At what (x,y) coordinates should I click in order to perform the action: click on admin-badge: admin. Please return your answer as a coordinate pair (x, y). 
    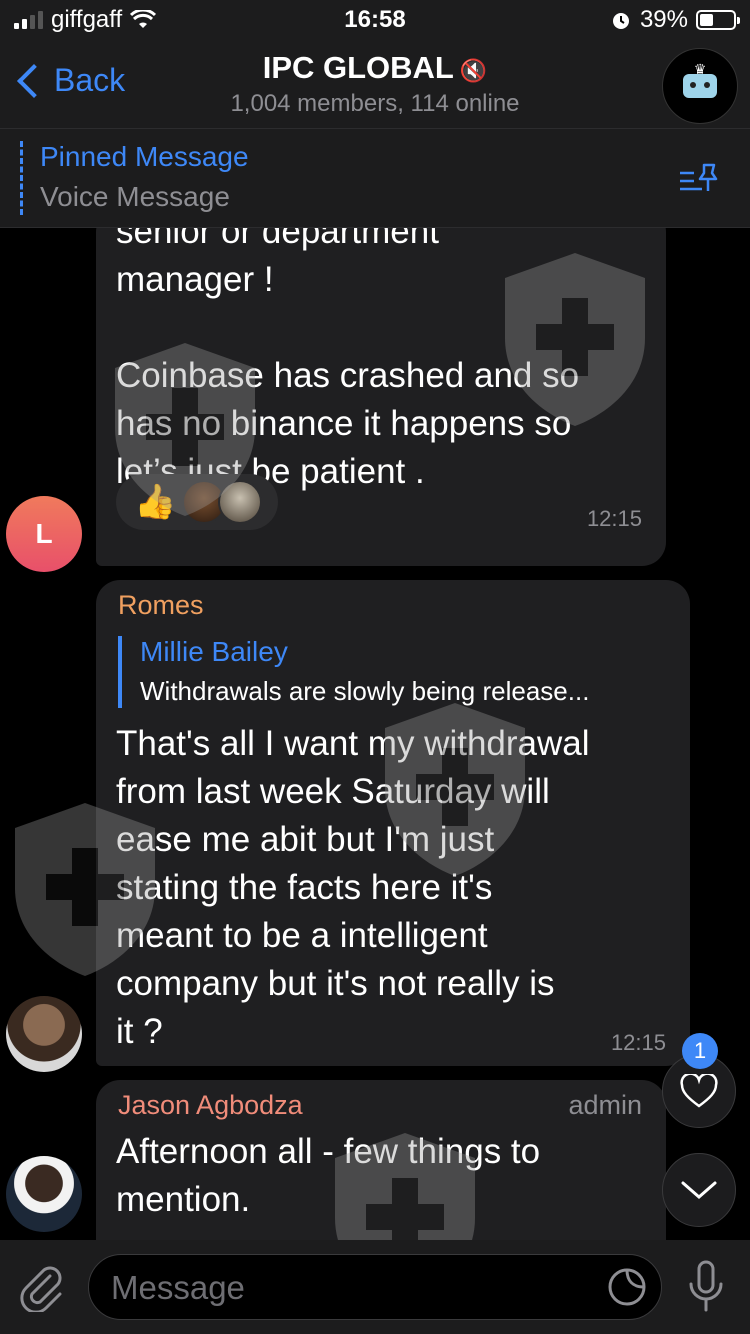
    Looking at the image, I should click on (605, 1105).